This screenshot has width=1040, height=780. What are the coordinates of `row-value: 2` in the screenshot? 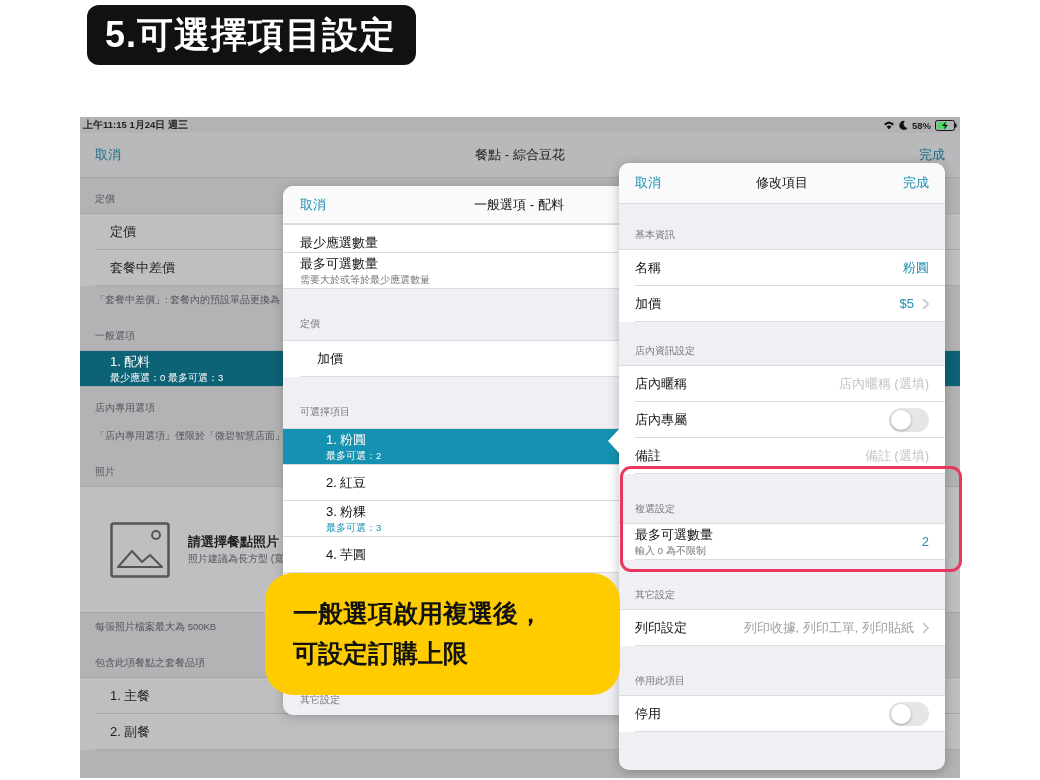 It's located at (925, 541).